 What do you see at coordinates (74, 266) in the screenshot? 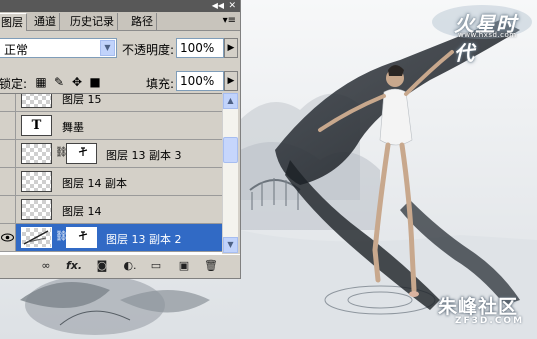
I see `fx-icon: fx.` at bounding box center [74, 266].